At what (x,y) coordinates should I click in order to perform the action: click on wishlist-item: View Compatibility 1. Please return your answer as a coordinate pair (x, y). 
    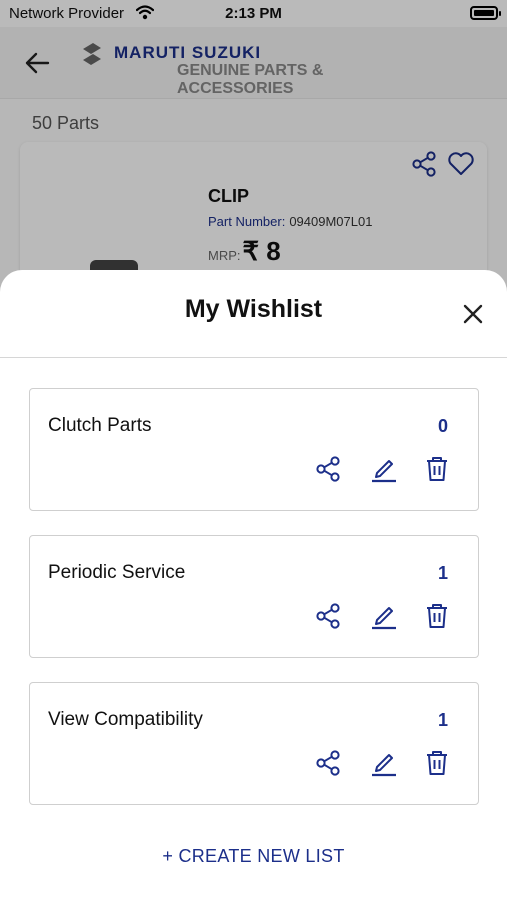
    Looking at the image, I should click on (254, 743).